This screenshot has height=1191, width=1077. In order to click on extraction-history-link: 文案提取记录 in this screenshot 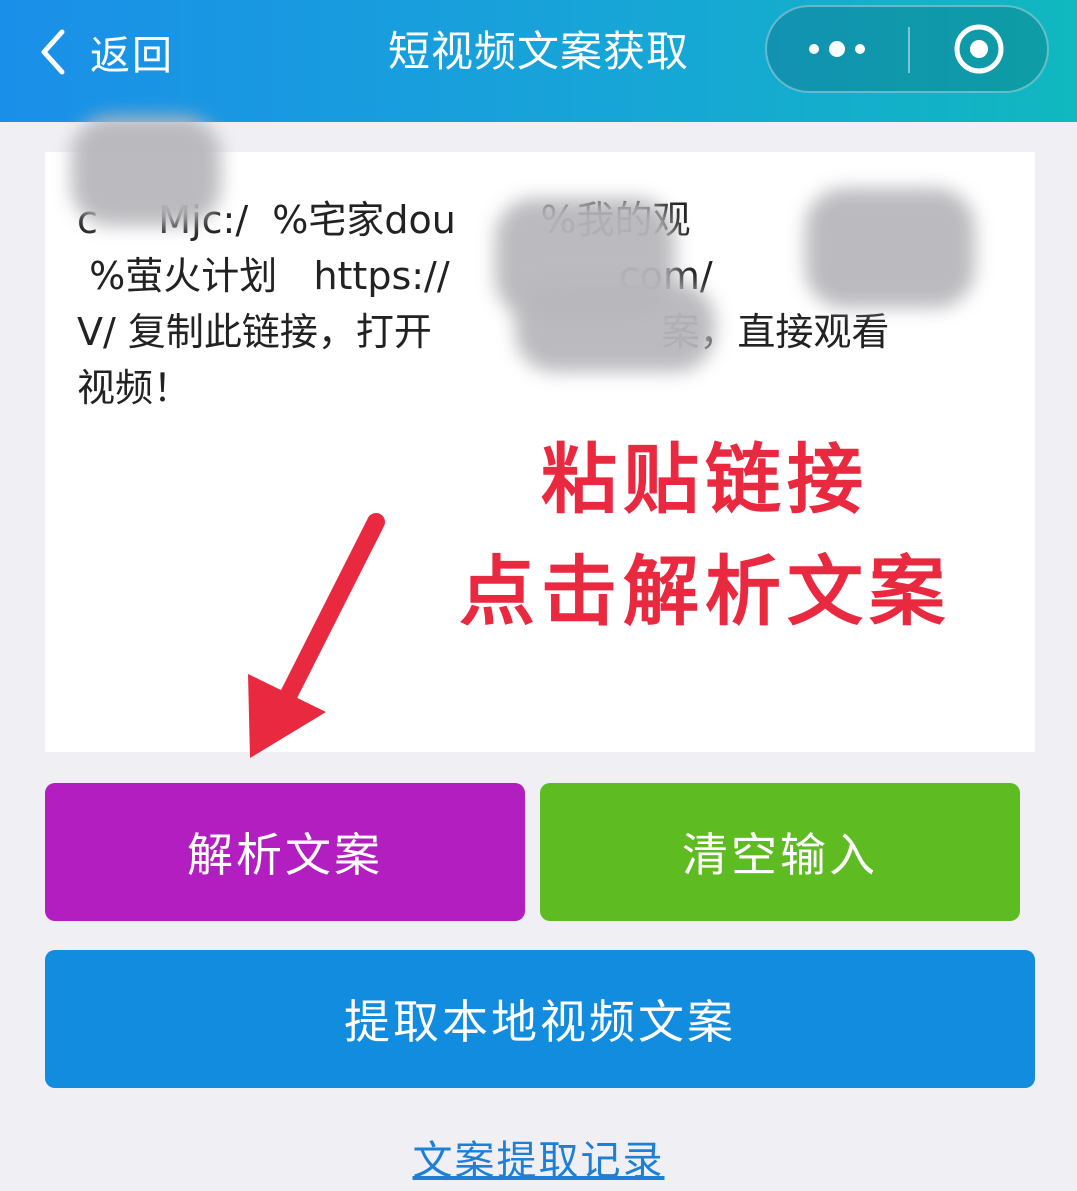, I will do `click(538, 1158)`.